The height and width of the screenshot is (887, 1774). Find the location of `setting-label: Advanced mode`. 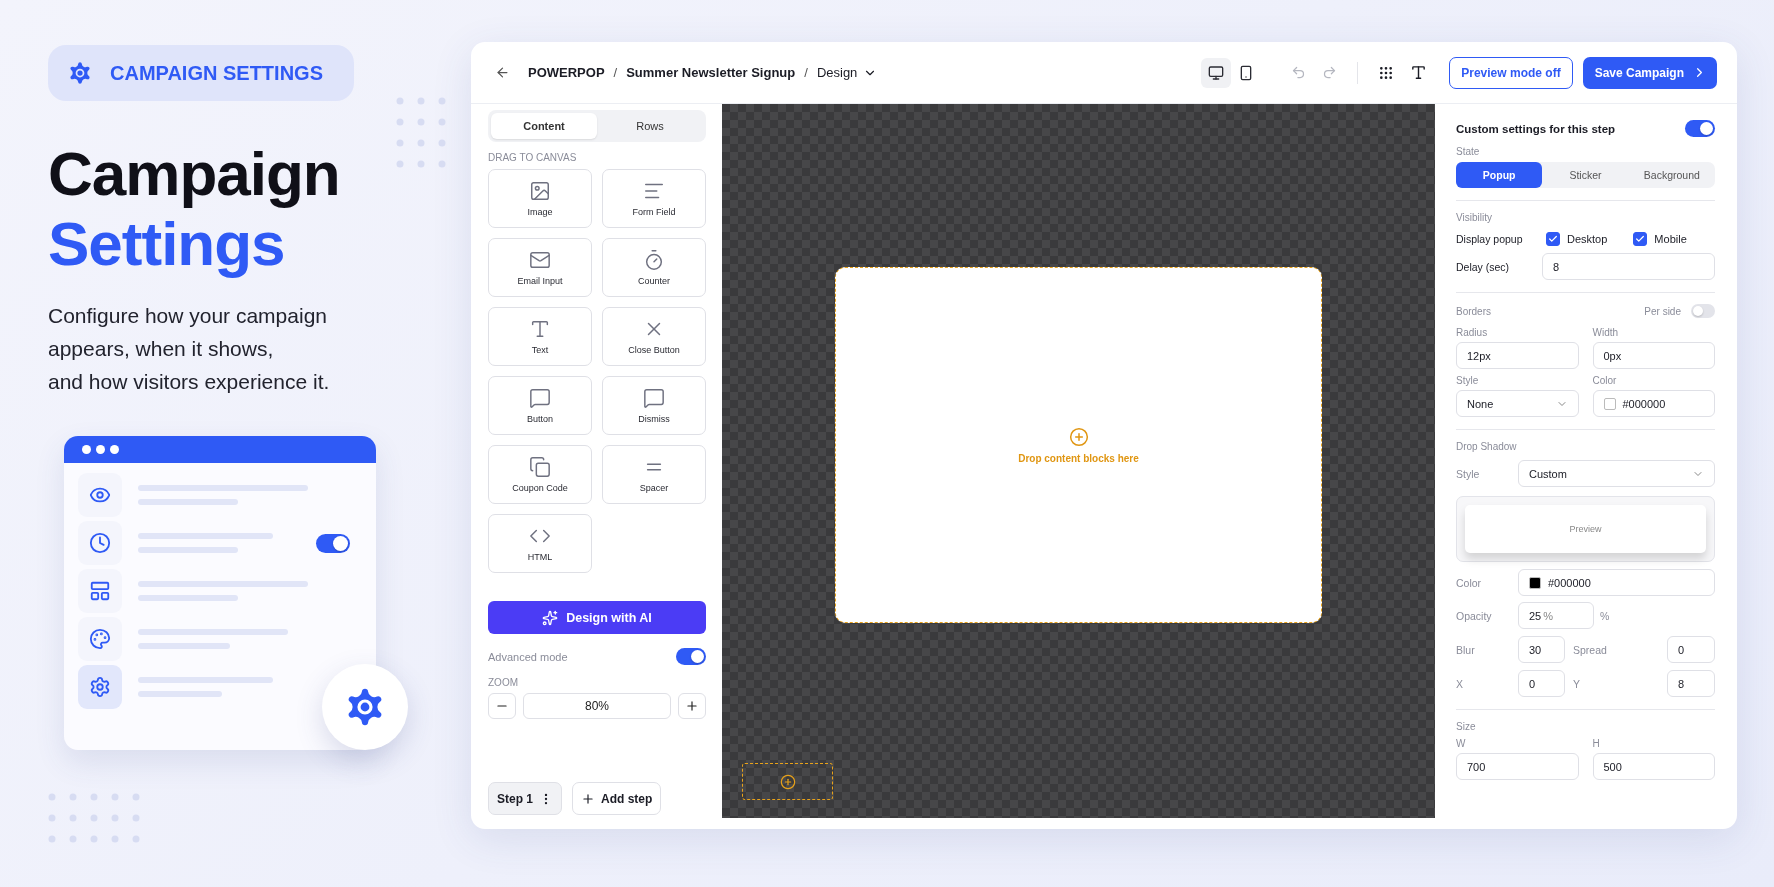

setting-label: Advanced mode is located at coordinates (528, 656).